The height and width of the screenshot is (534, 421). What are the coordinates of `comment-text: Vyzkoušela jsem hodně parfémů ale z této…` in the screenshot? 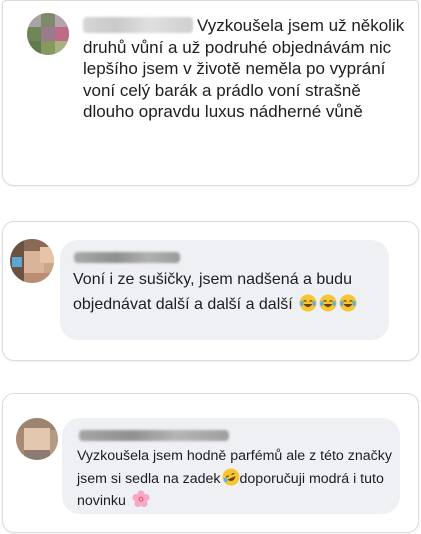 It's located at (237, 479).